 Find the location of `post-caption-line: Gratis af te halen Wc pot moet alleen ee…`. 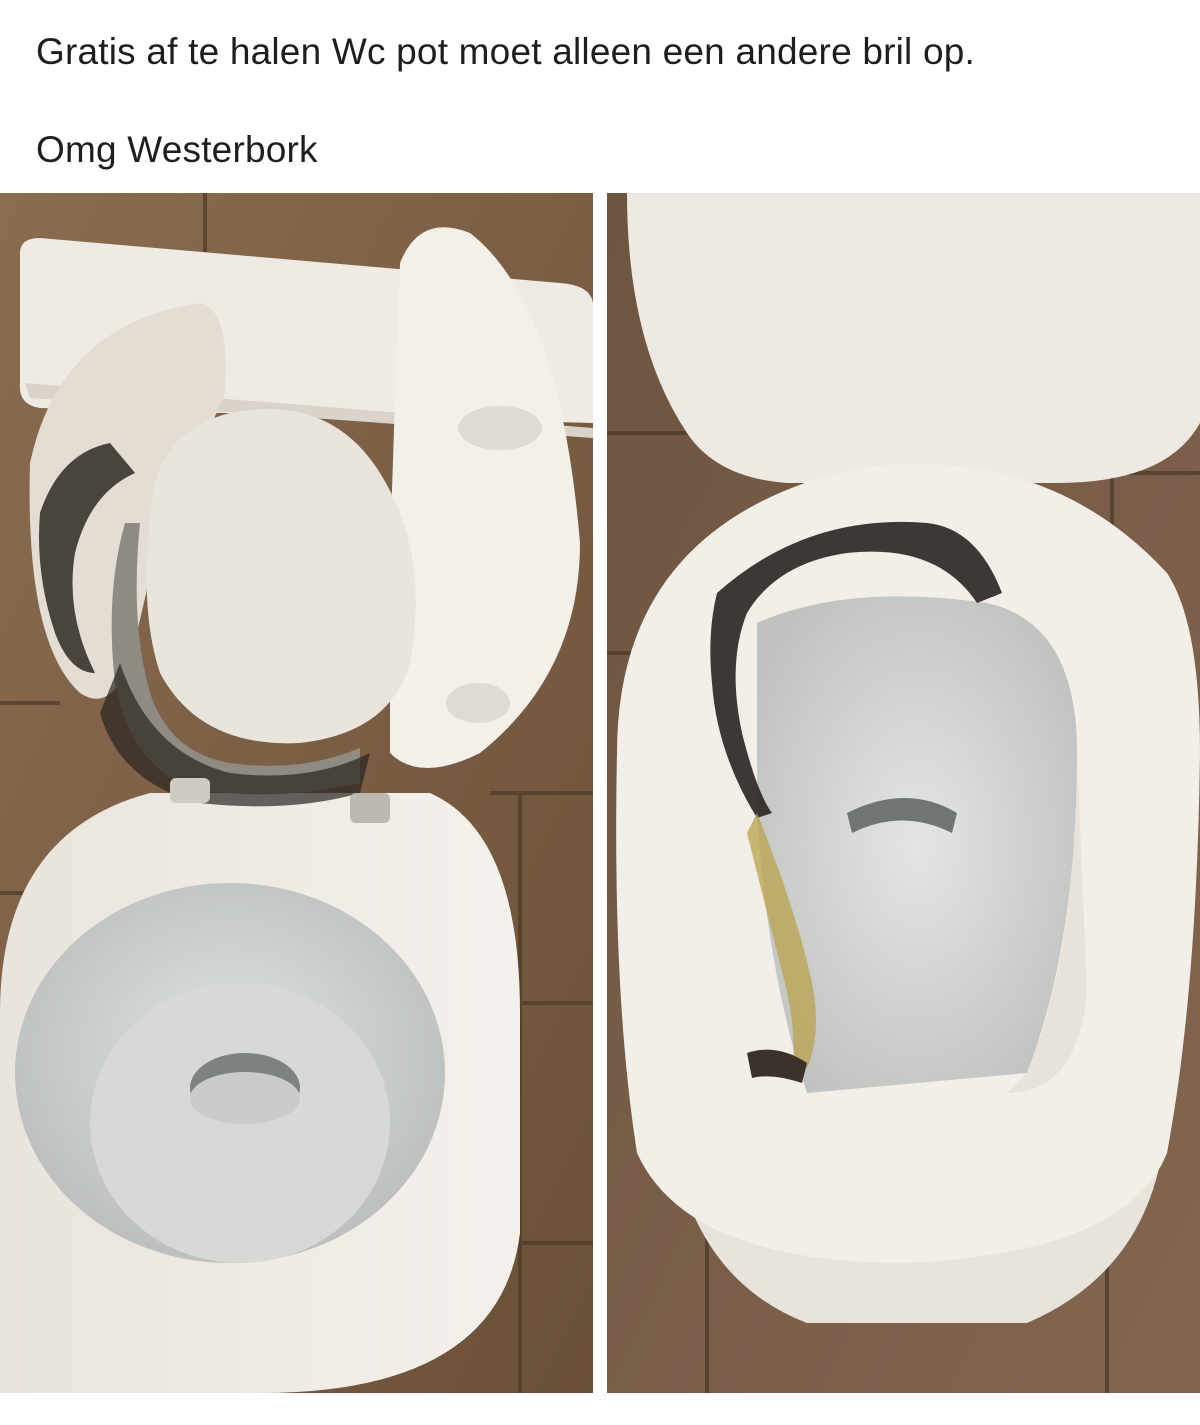

post-caption-line: Gratis af te halen Wc pot moet alleen ee… is located at coordinates (505, 51).